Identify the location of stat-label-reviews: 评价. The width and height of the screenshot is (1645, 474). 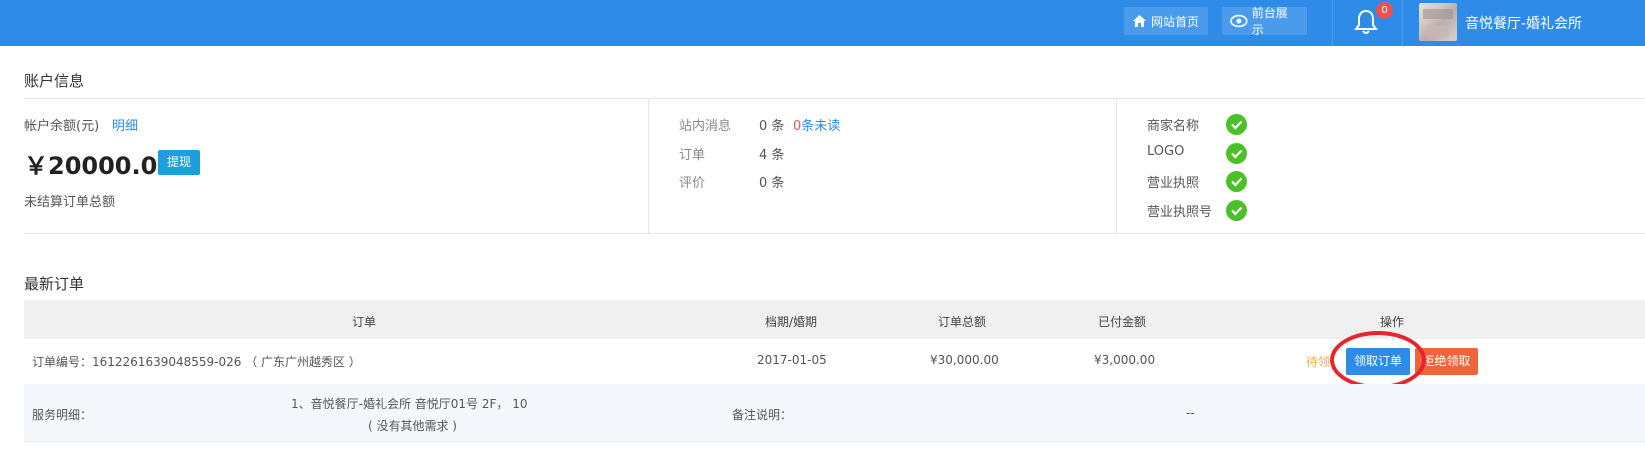
(692, 183).